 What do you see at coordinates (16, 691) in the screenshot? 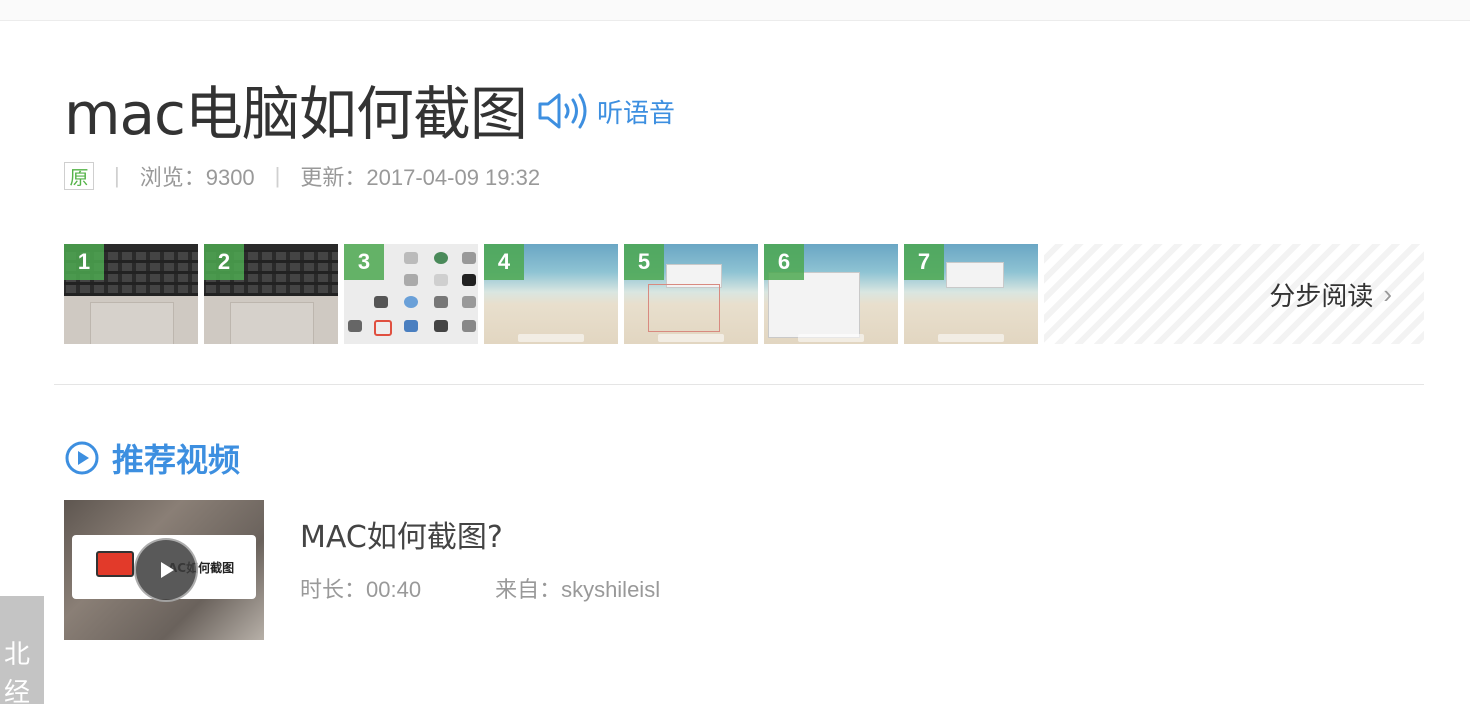
I see `side-tab-line2: 经` at bounding box center [16, 691].